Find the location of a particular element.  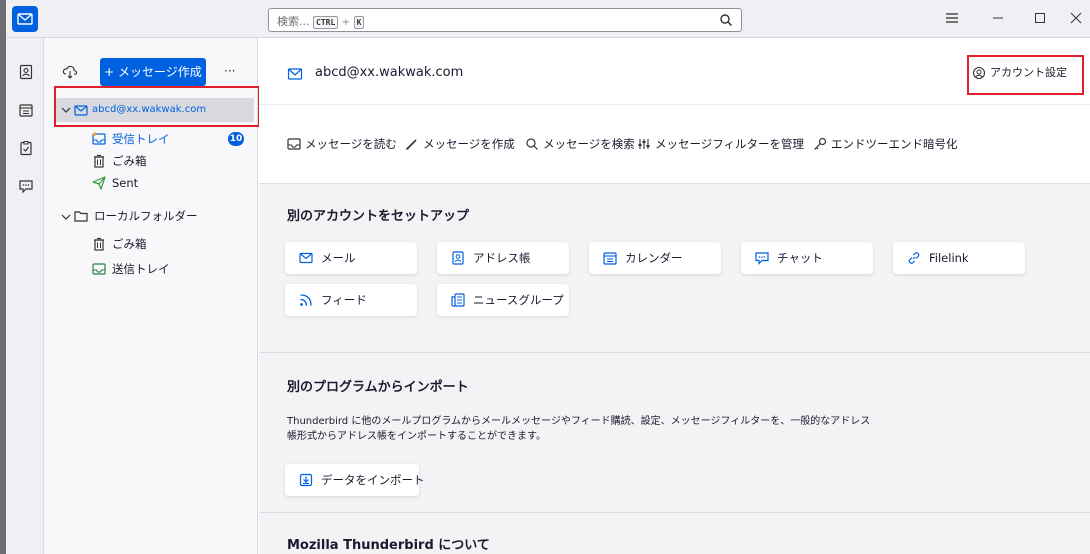

folder-row-sent: Sent is located at coordinates (151, 183).